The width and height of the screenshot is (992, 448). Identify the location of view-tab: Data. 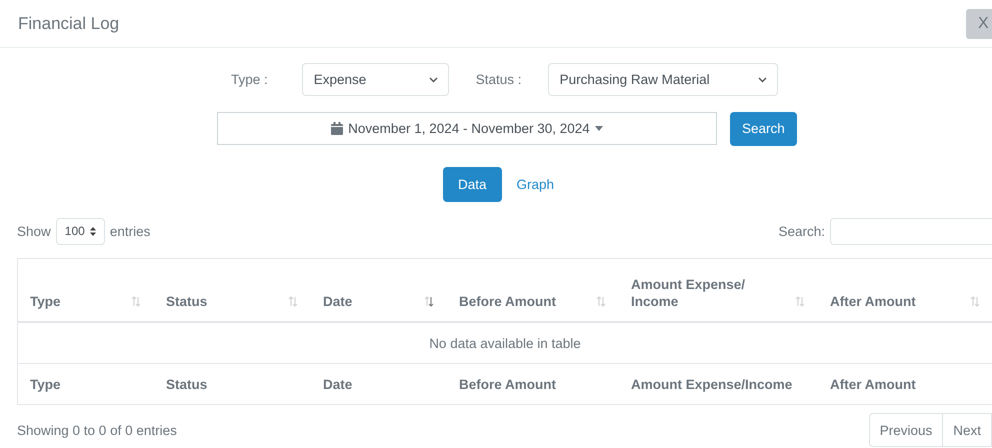
(472, 184).